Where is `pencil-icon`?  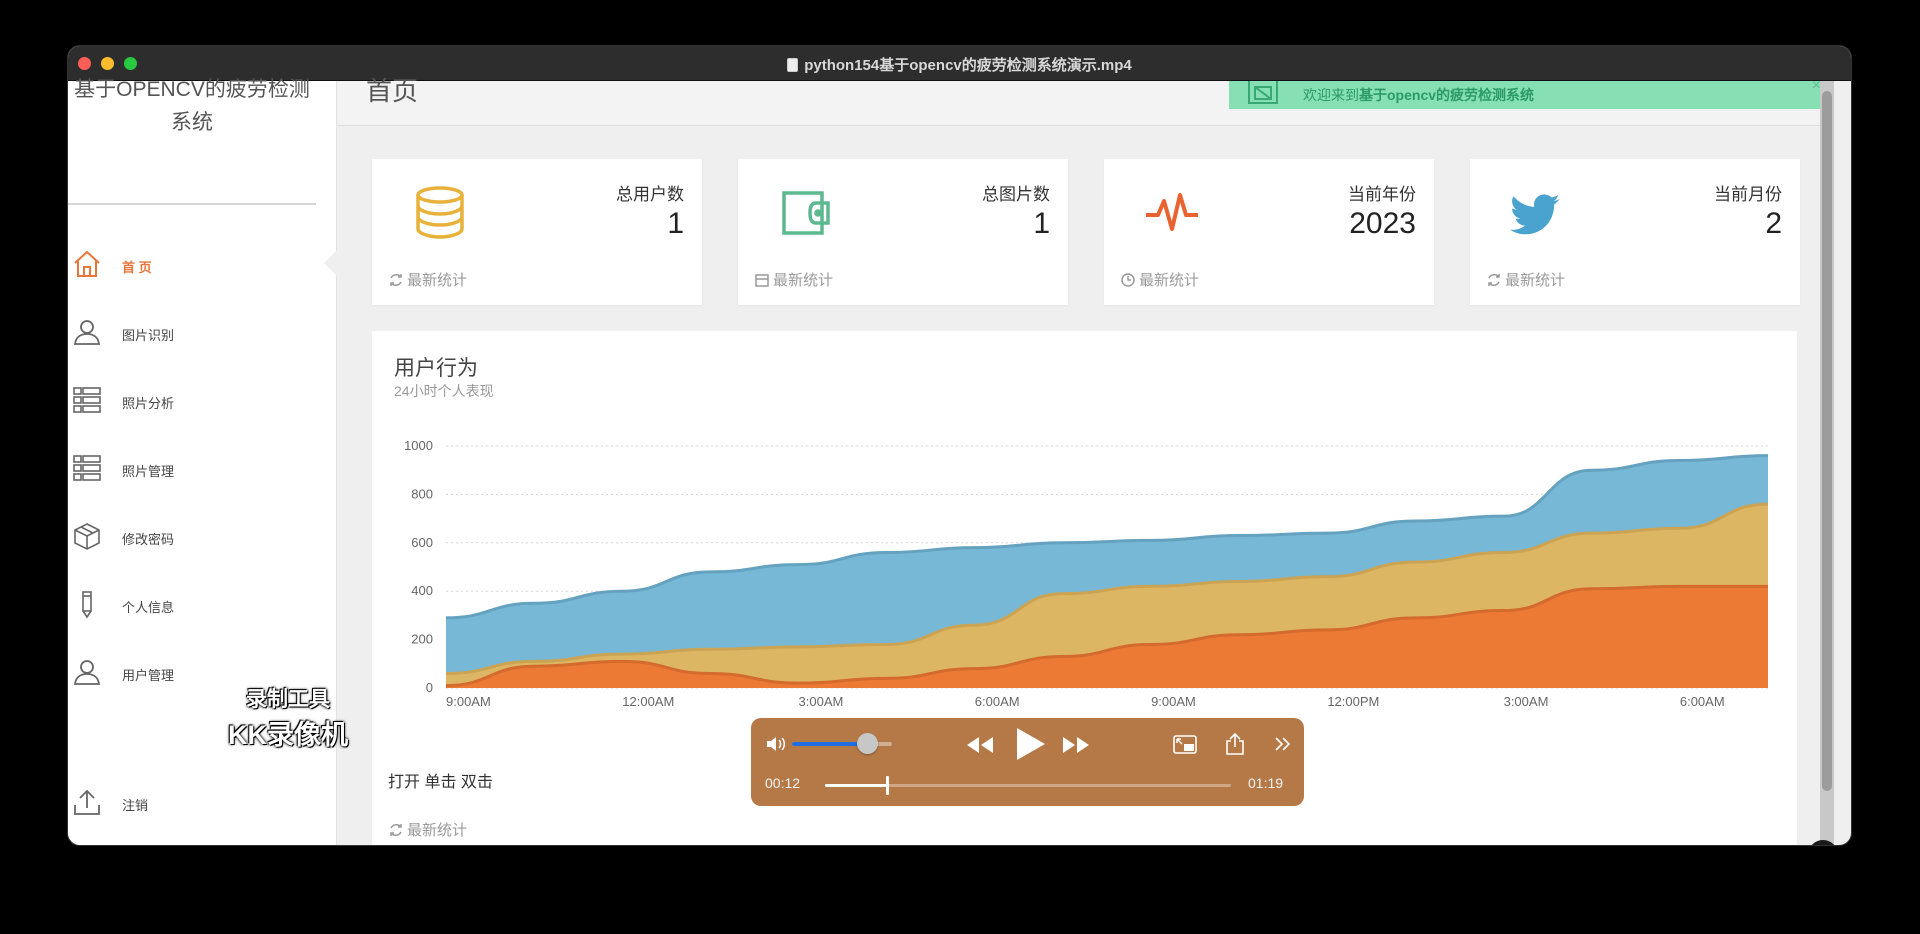
pencil-icon is located at coordinates (87, 605).